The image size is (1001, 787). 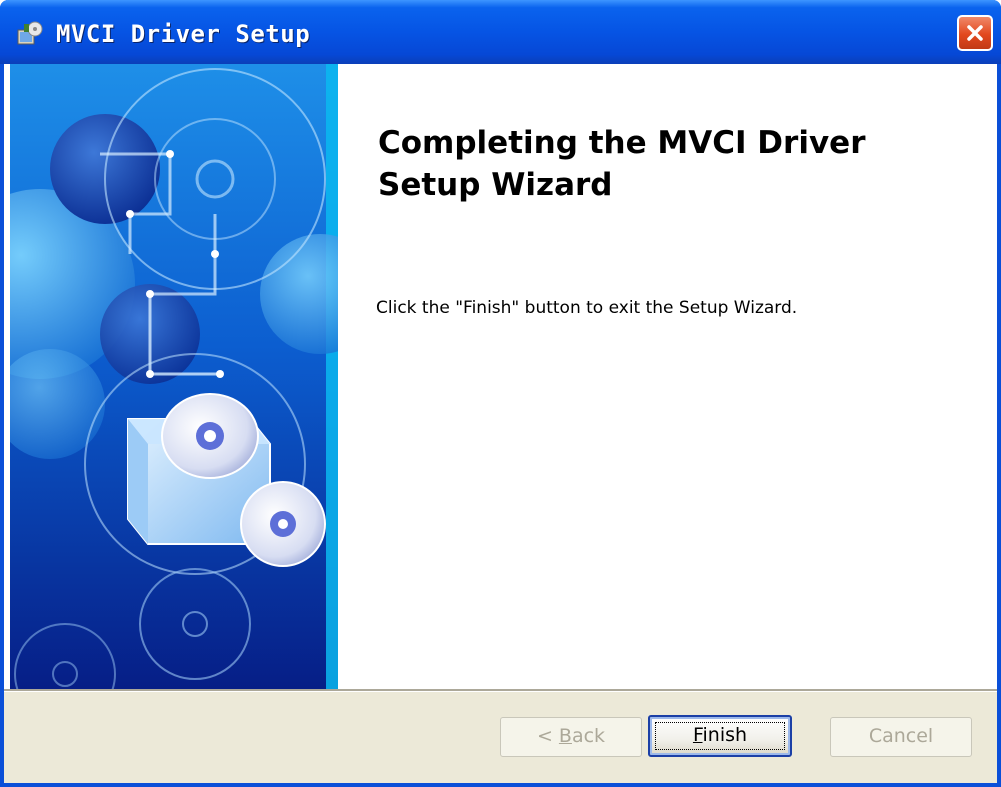 I want to click on focus-rectangle, so click(x=720, y=736).